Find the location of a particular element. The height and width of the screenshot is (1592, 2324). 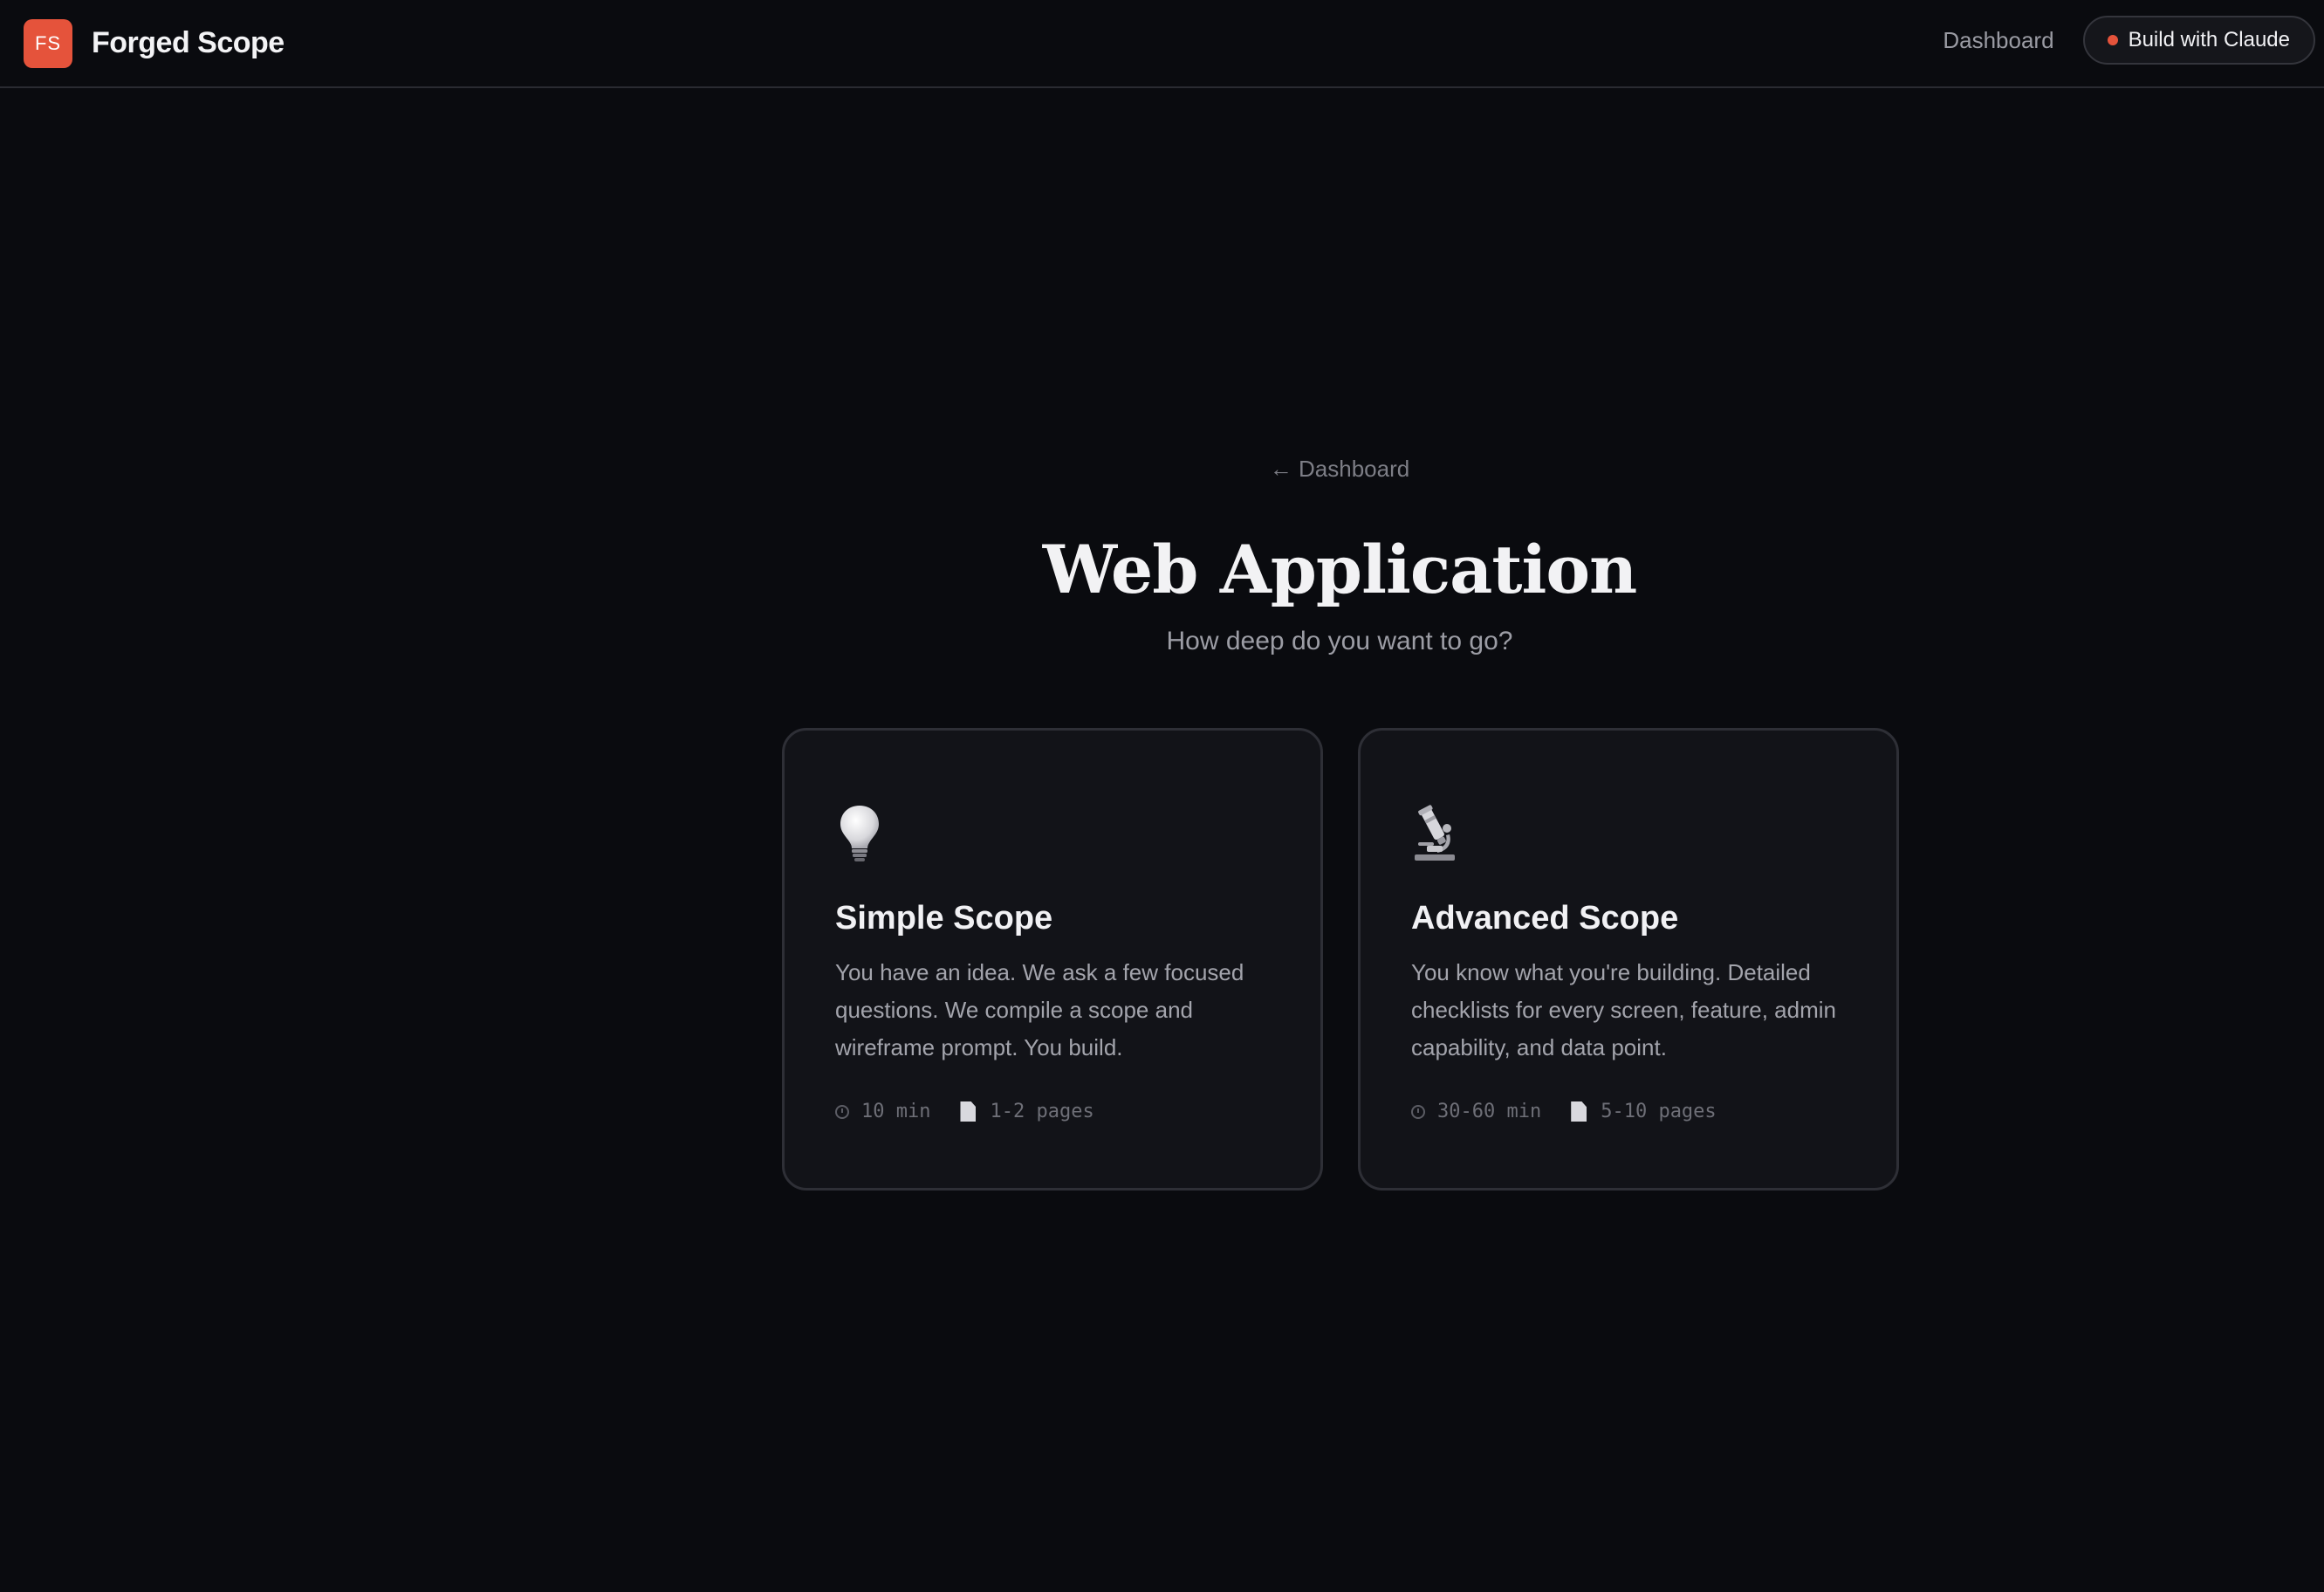

meta-pages-value: 5-10 pages is located at coordinates (1659, 1111).